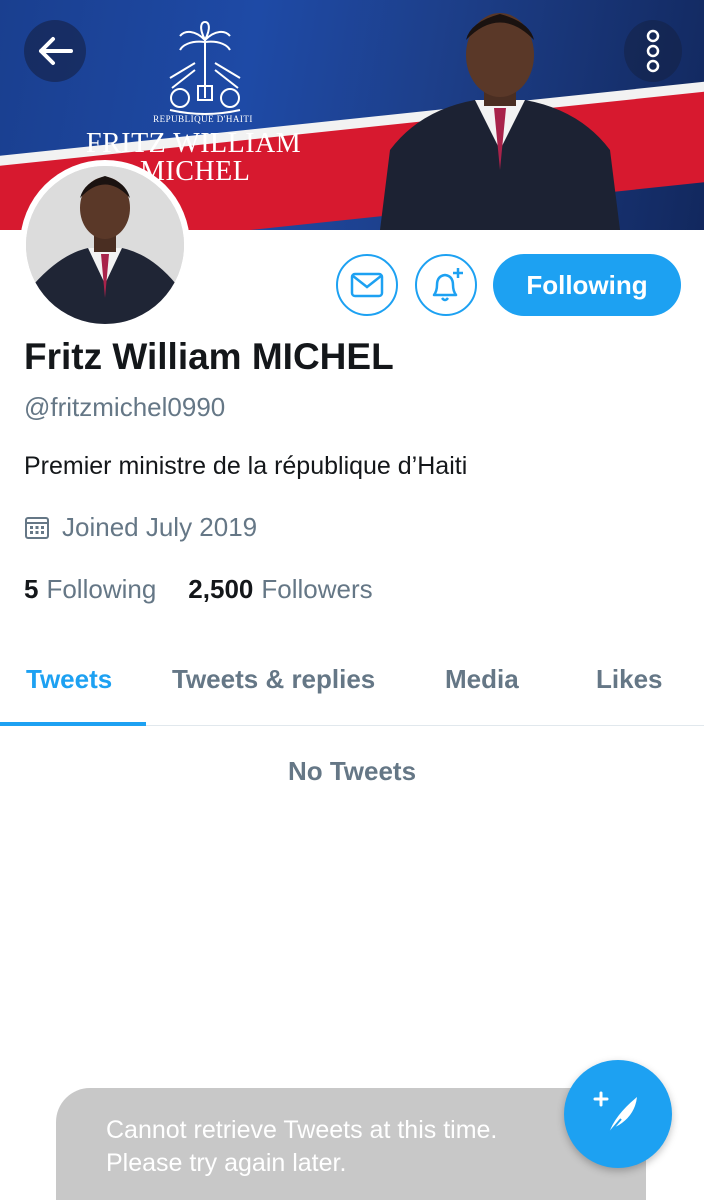 The image size is (704, 1200). I want to click on joined-date: Joined July 2019, so click(160, 527).